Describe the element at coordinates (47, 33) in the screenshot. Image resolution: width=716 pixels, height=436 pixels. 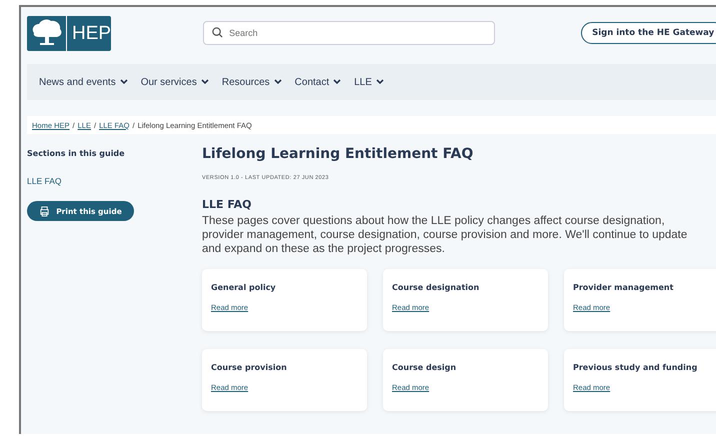
I see `tree-icon` at that location.